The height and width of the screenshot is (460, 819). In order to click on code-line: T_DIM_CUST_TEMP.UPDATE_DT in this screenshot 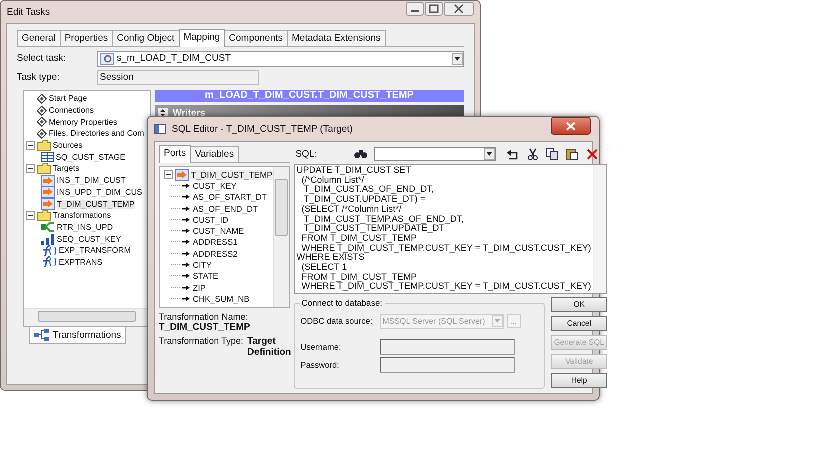, I will do `click(374, 229)`.